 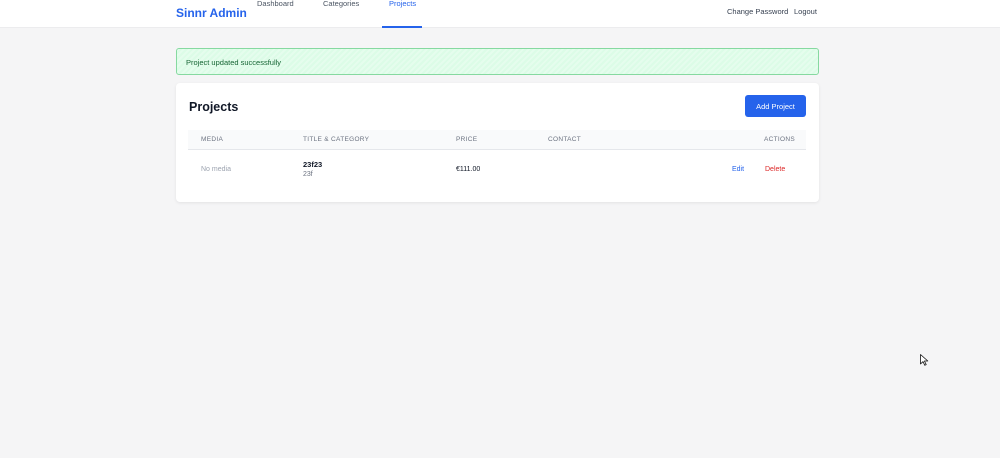 What do you see at coordinates (275, 14) in the screenshot?
I see `nav-dashboard: Dashboard` at bounding box center [275, 14].